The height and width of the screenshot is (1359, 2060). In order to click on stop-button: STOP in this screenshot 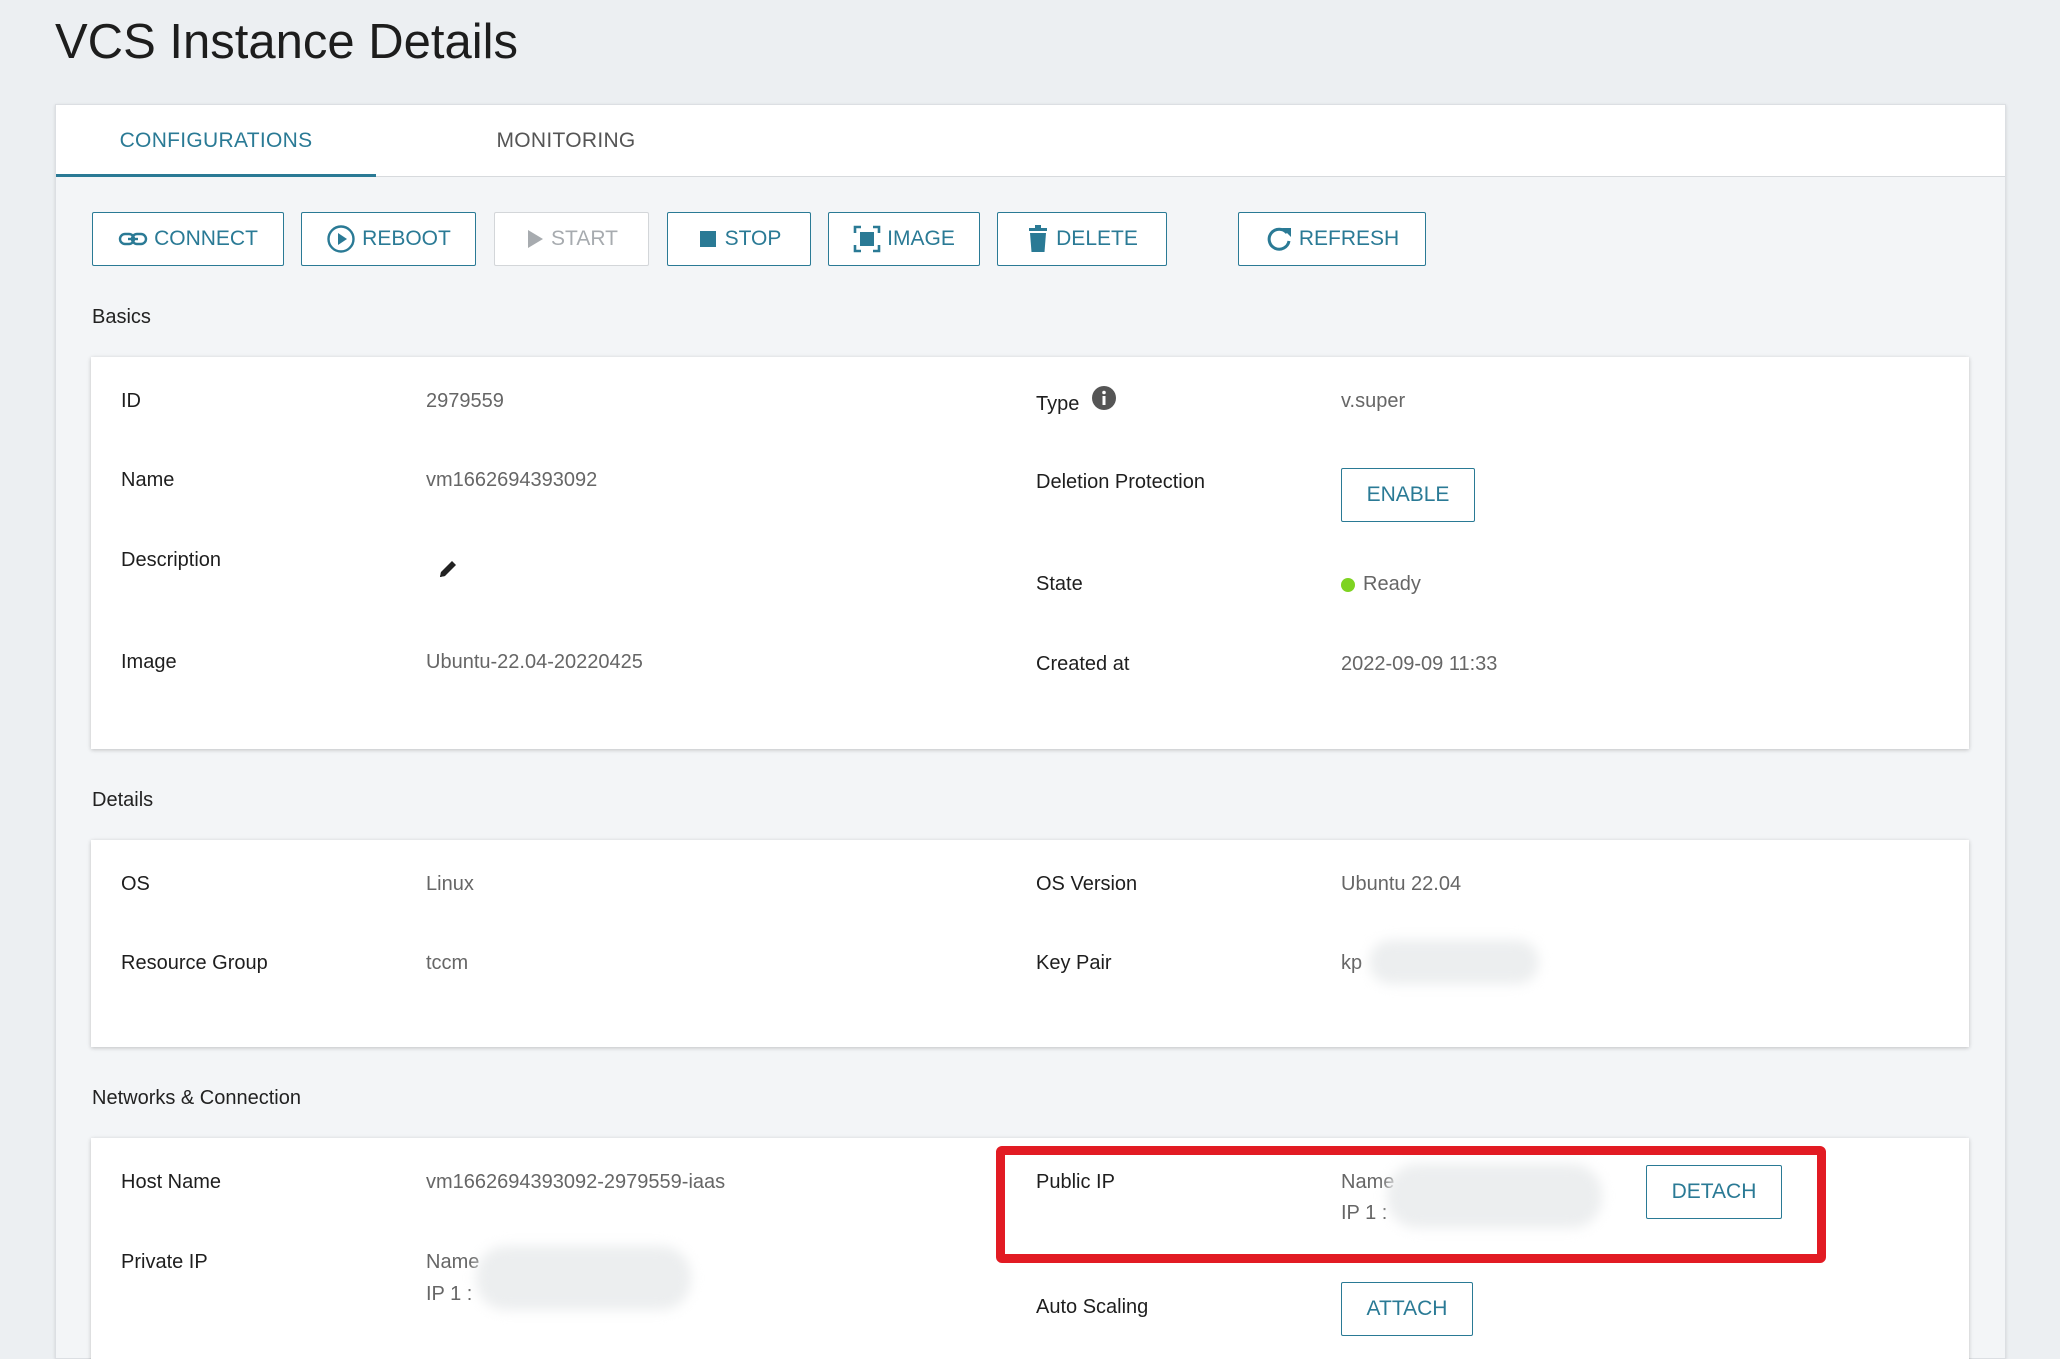, I will do `click(739, 239)`.